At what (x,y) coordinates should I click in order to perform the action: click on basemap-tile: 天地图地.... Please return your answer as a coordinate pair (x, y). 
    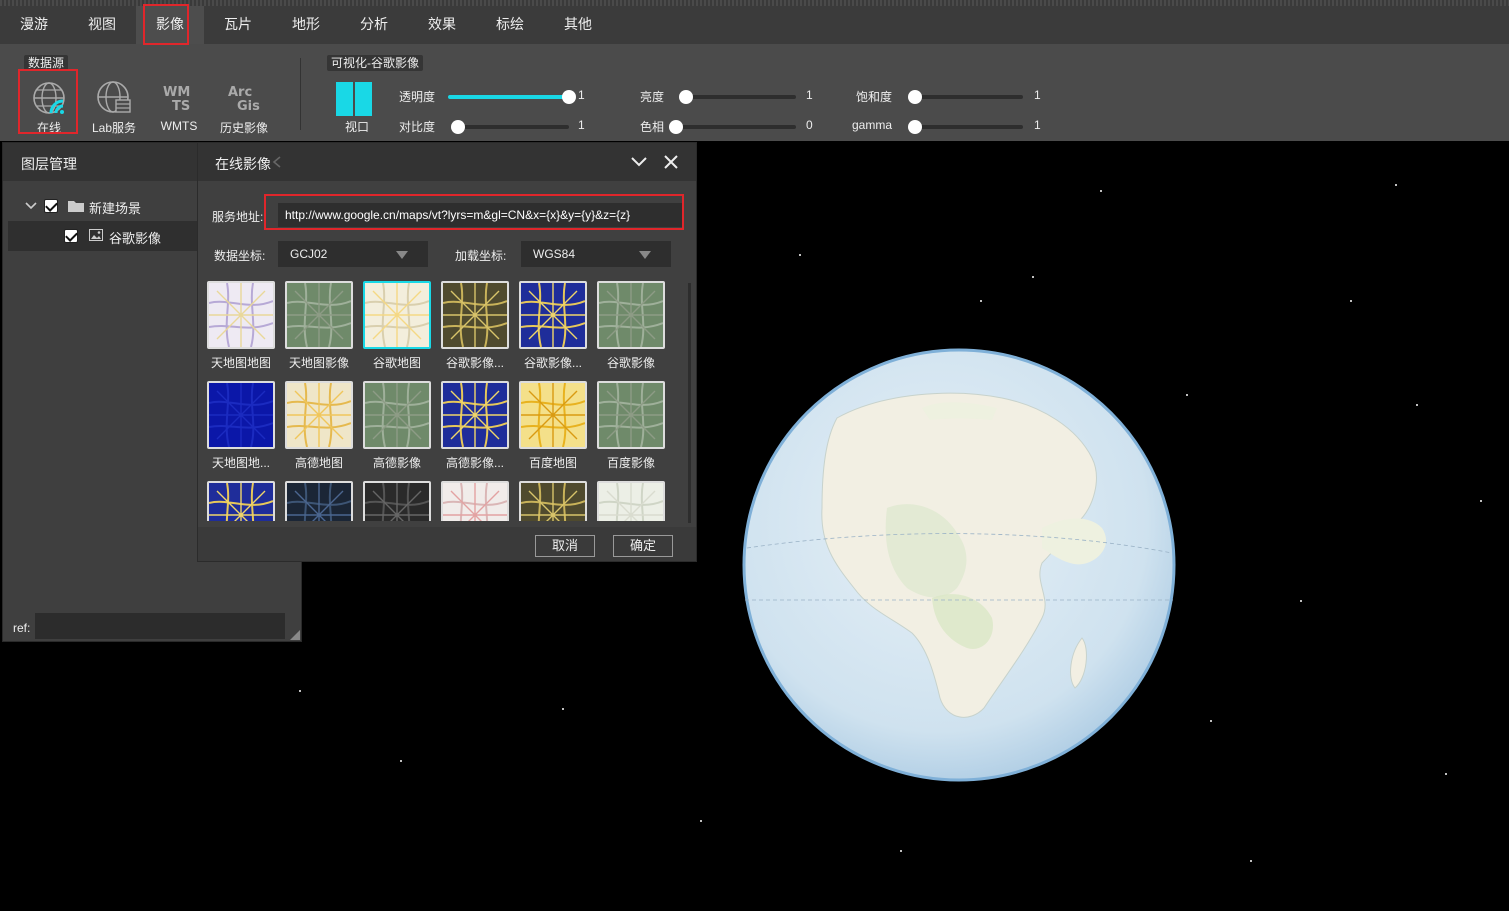
    Looking at the image, I should click on (241, 431).